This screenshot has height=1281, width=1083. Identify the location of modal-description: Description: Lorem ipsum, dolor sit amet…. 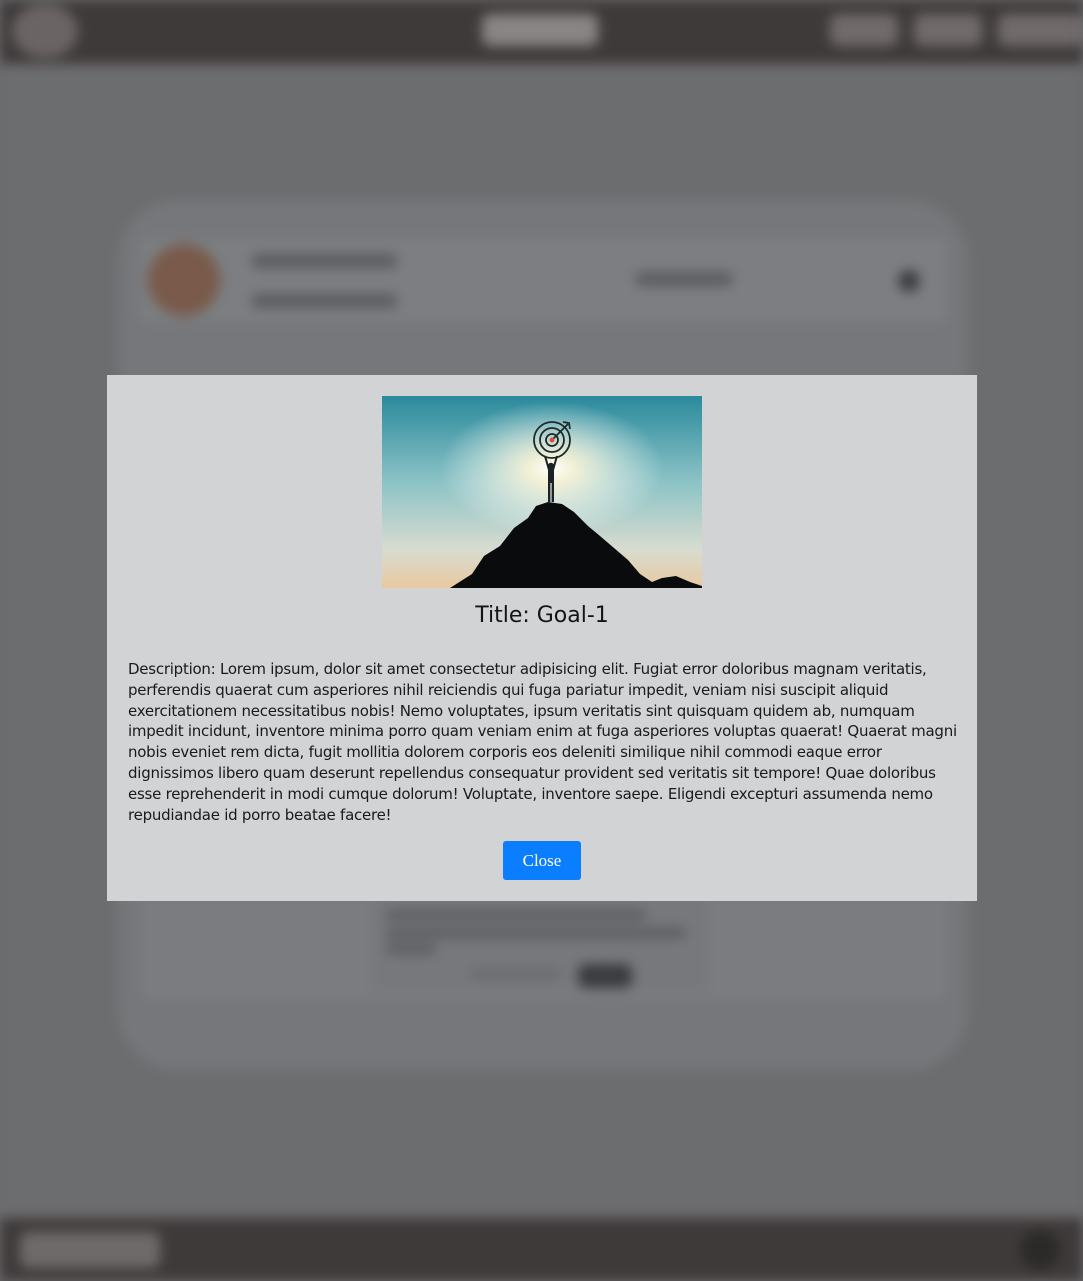
(542, 742).